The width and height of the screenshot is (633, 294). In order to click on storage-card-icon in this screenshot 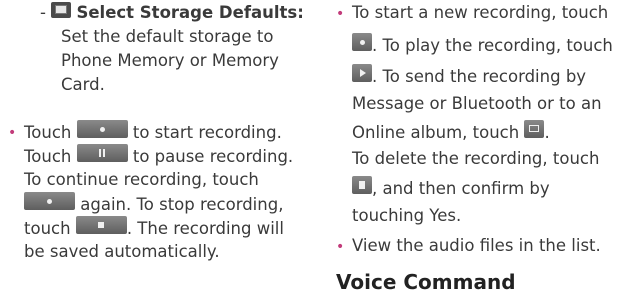, I will do `click(61, 10)`.